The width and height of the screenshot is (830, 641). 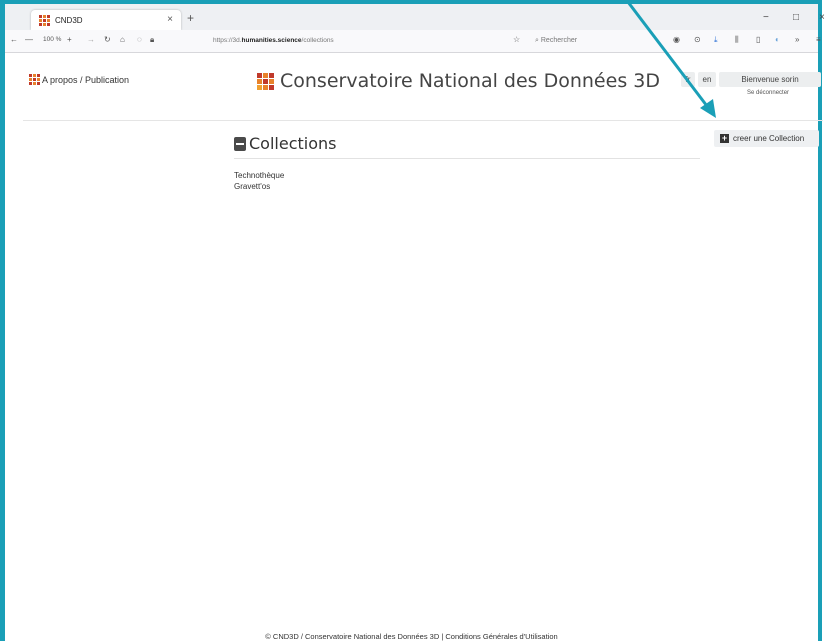 I want to click on site-title-text: Conservatoire National des Données 3D, so click(x=470, y=81).